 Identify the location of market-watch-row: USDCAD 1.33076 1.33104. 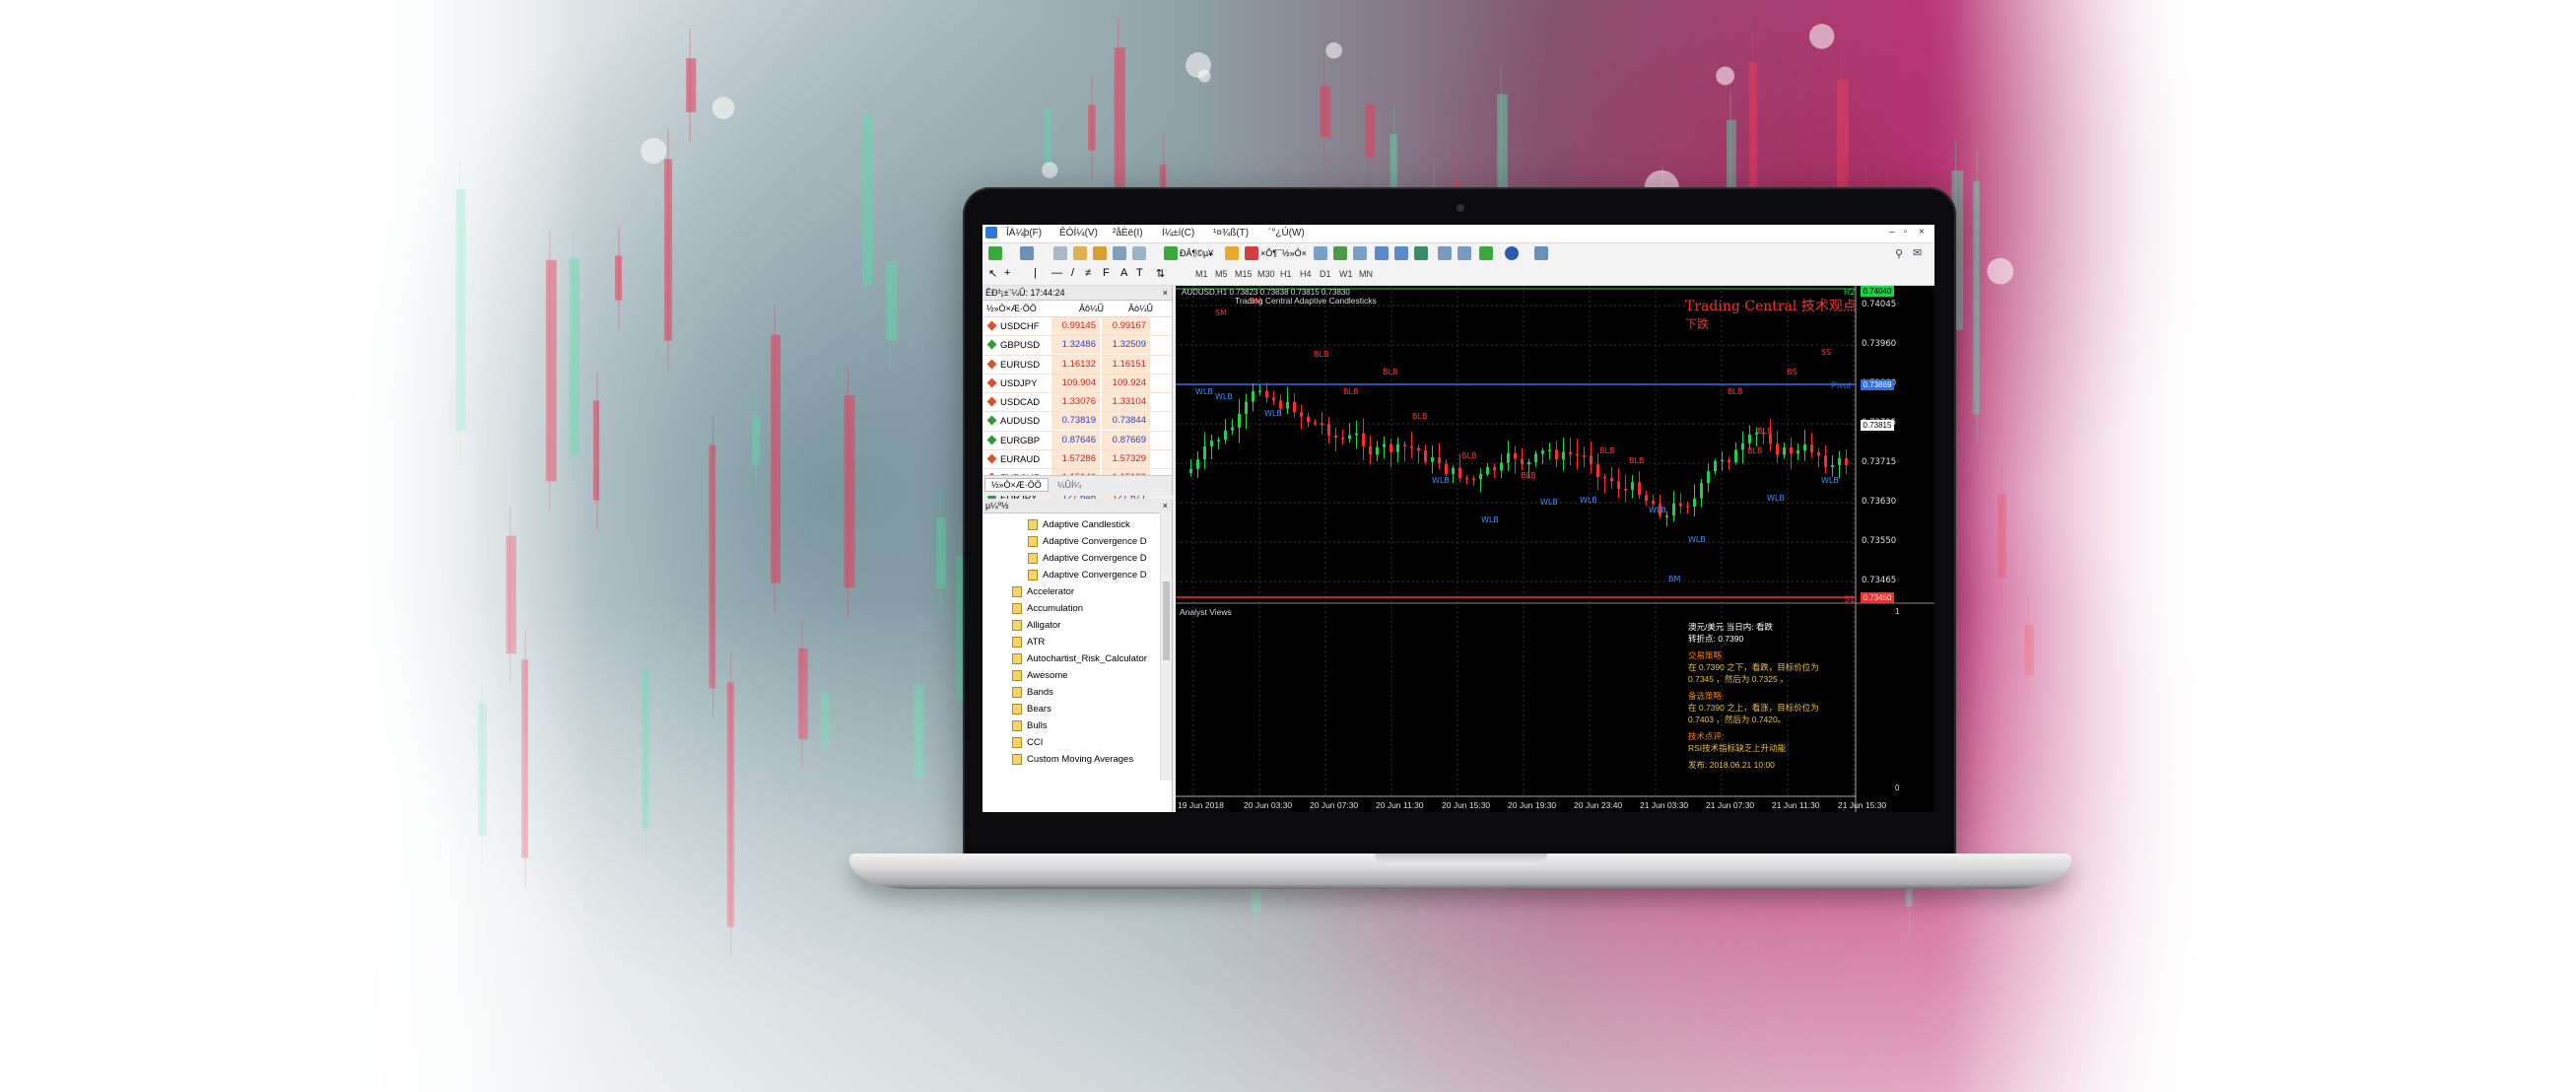
(1077, 403).